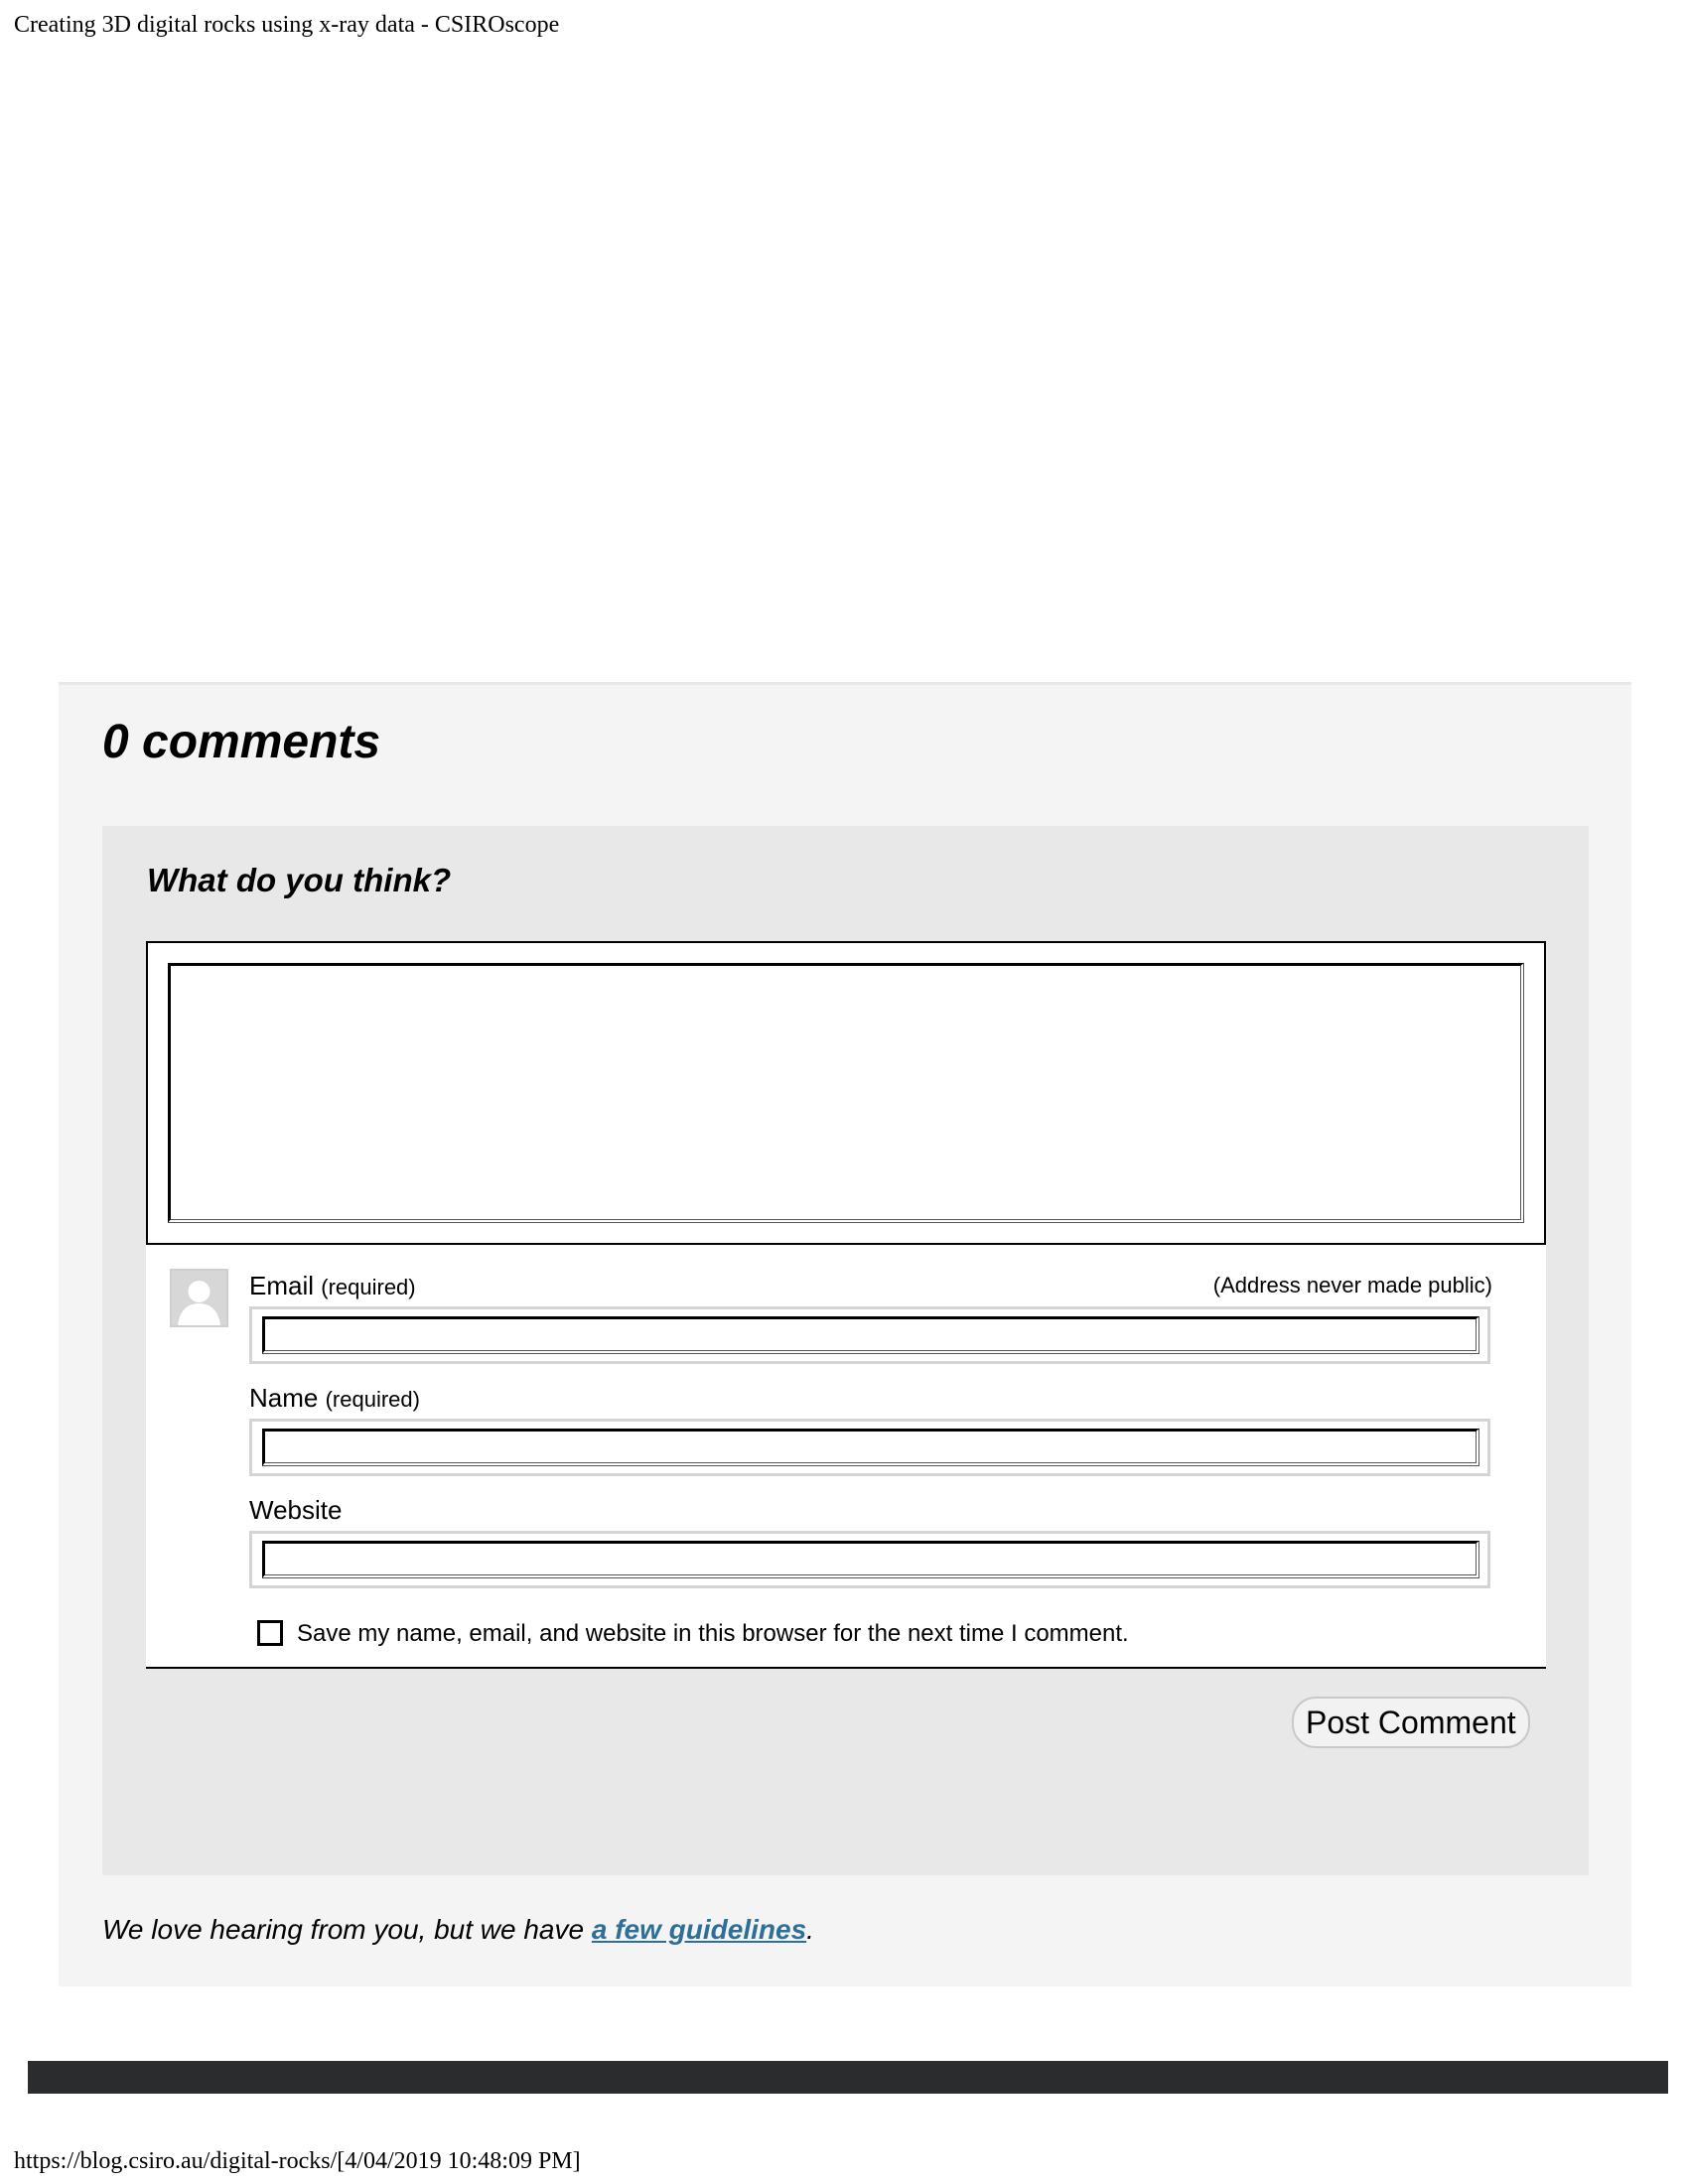  What do you see at coordinates (1352, 1285) in the screenshot?
I see `address-never-public-note: (Address never made public)` at bounding box center [1352, 1285].